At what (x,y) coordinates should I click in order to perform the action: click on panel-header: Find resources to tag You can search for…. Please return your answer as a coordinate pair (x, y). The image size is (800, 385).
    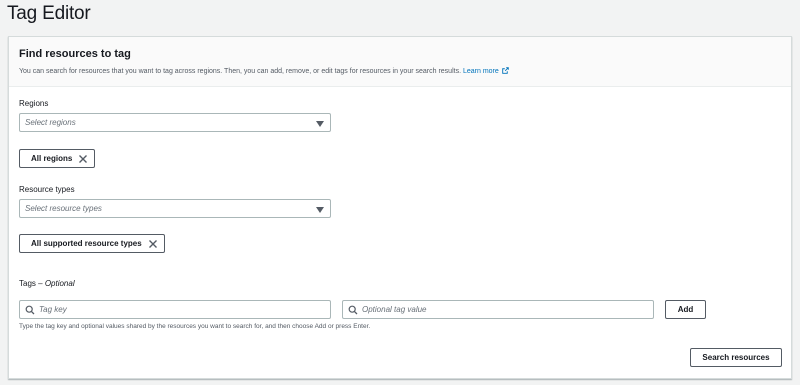
    Looking at the image, I should click on (400, 62).